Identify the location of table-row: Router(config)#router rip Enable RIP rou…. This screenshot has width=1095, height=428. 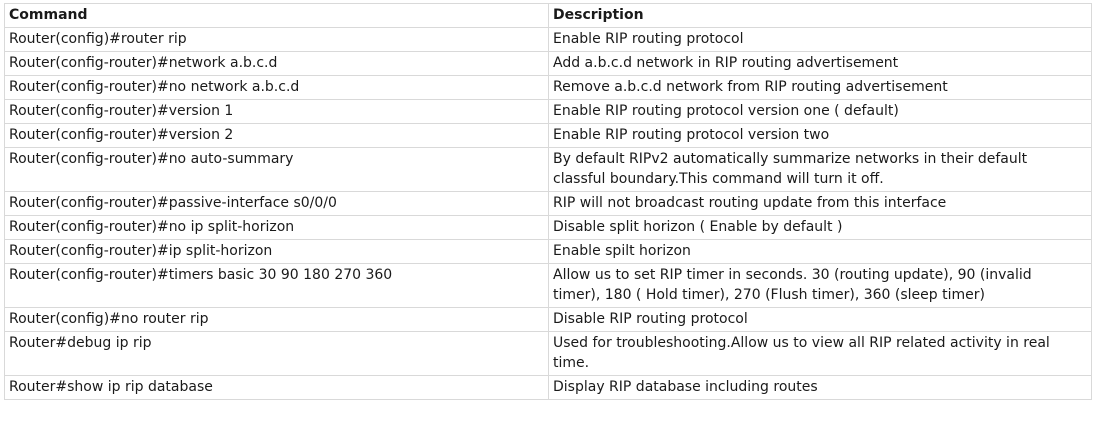
(548, 39).